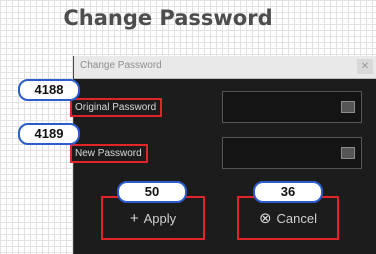 The height and width of the screenshot is (254, 376). I want to click on new-password-label: New Password, so click(109, 153).